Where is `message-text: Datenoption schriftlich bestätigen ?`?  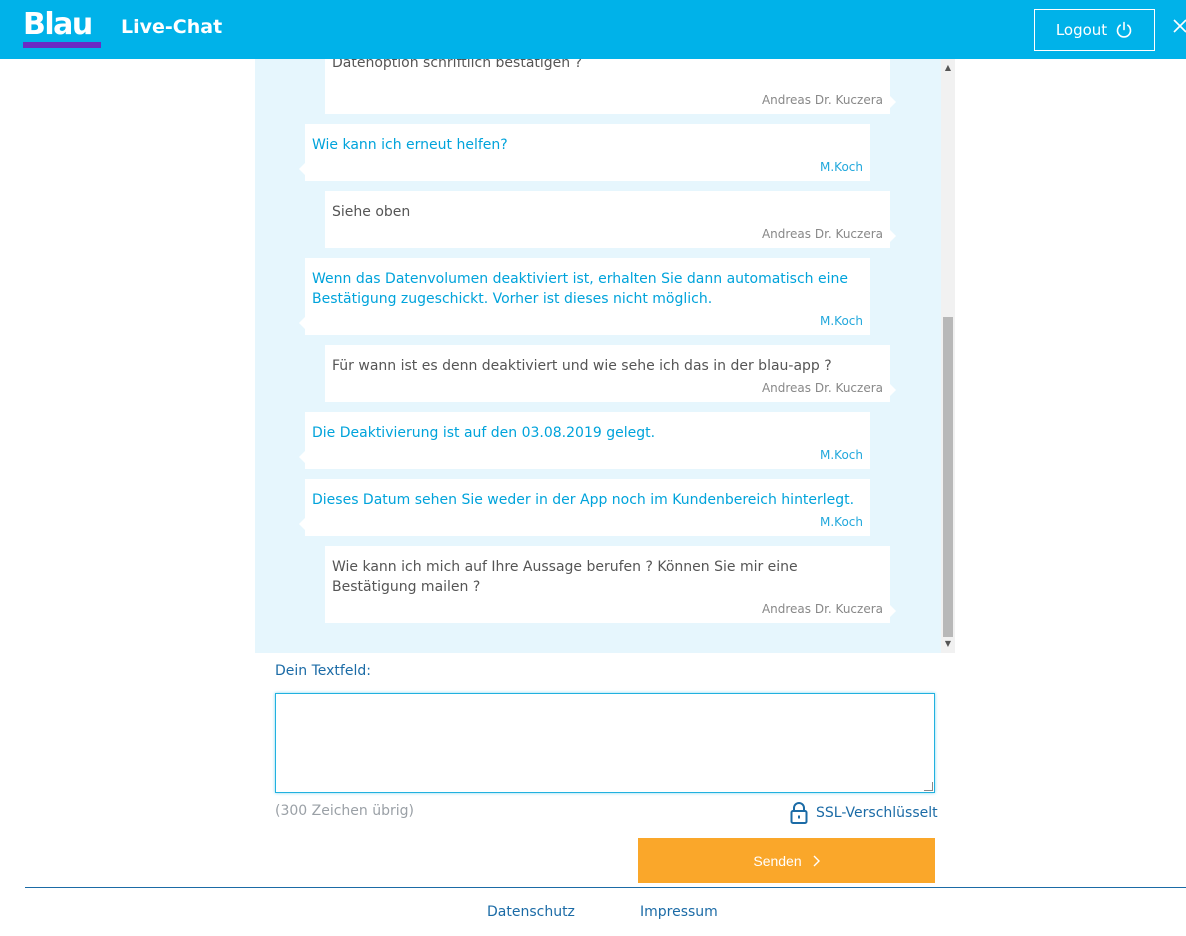
message-text: Datenoption schriftlich bestätigen ? is located at coordinates (457, 65).